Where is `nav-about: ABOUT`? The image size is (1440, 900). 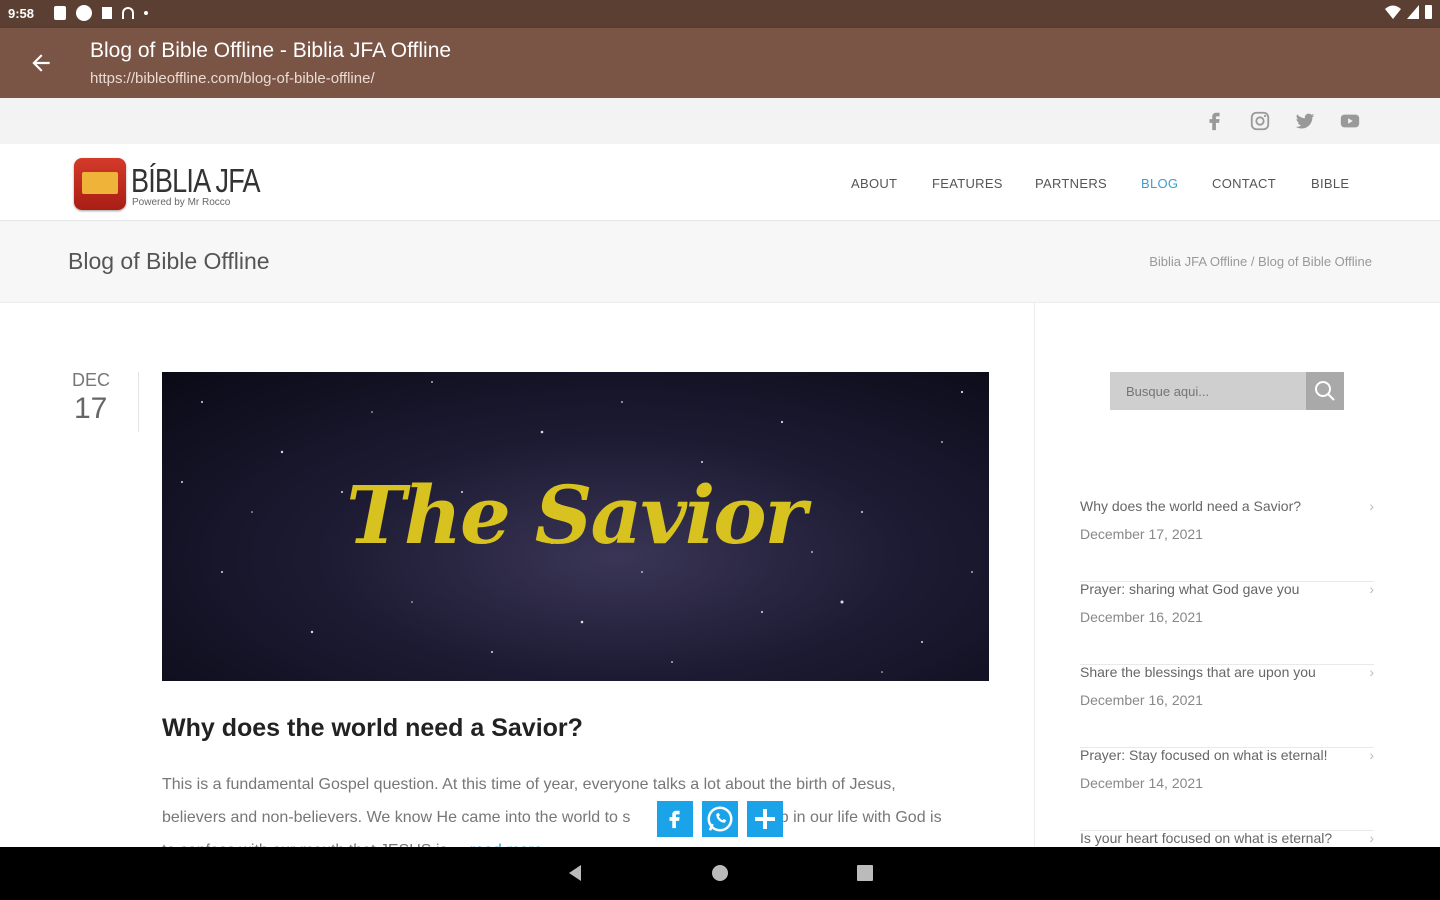 nav-about: ABOUT is located at coordinates (874, 183).